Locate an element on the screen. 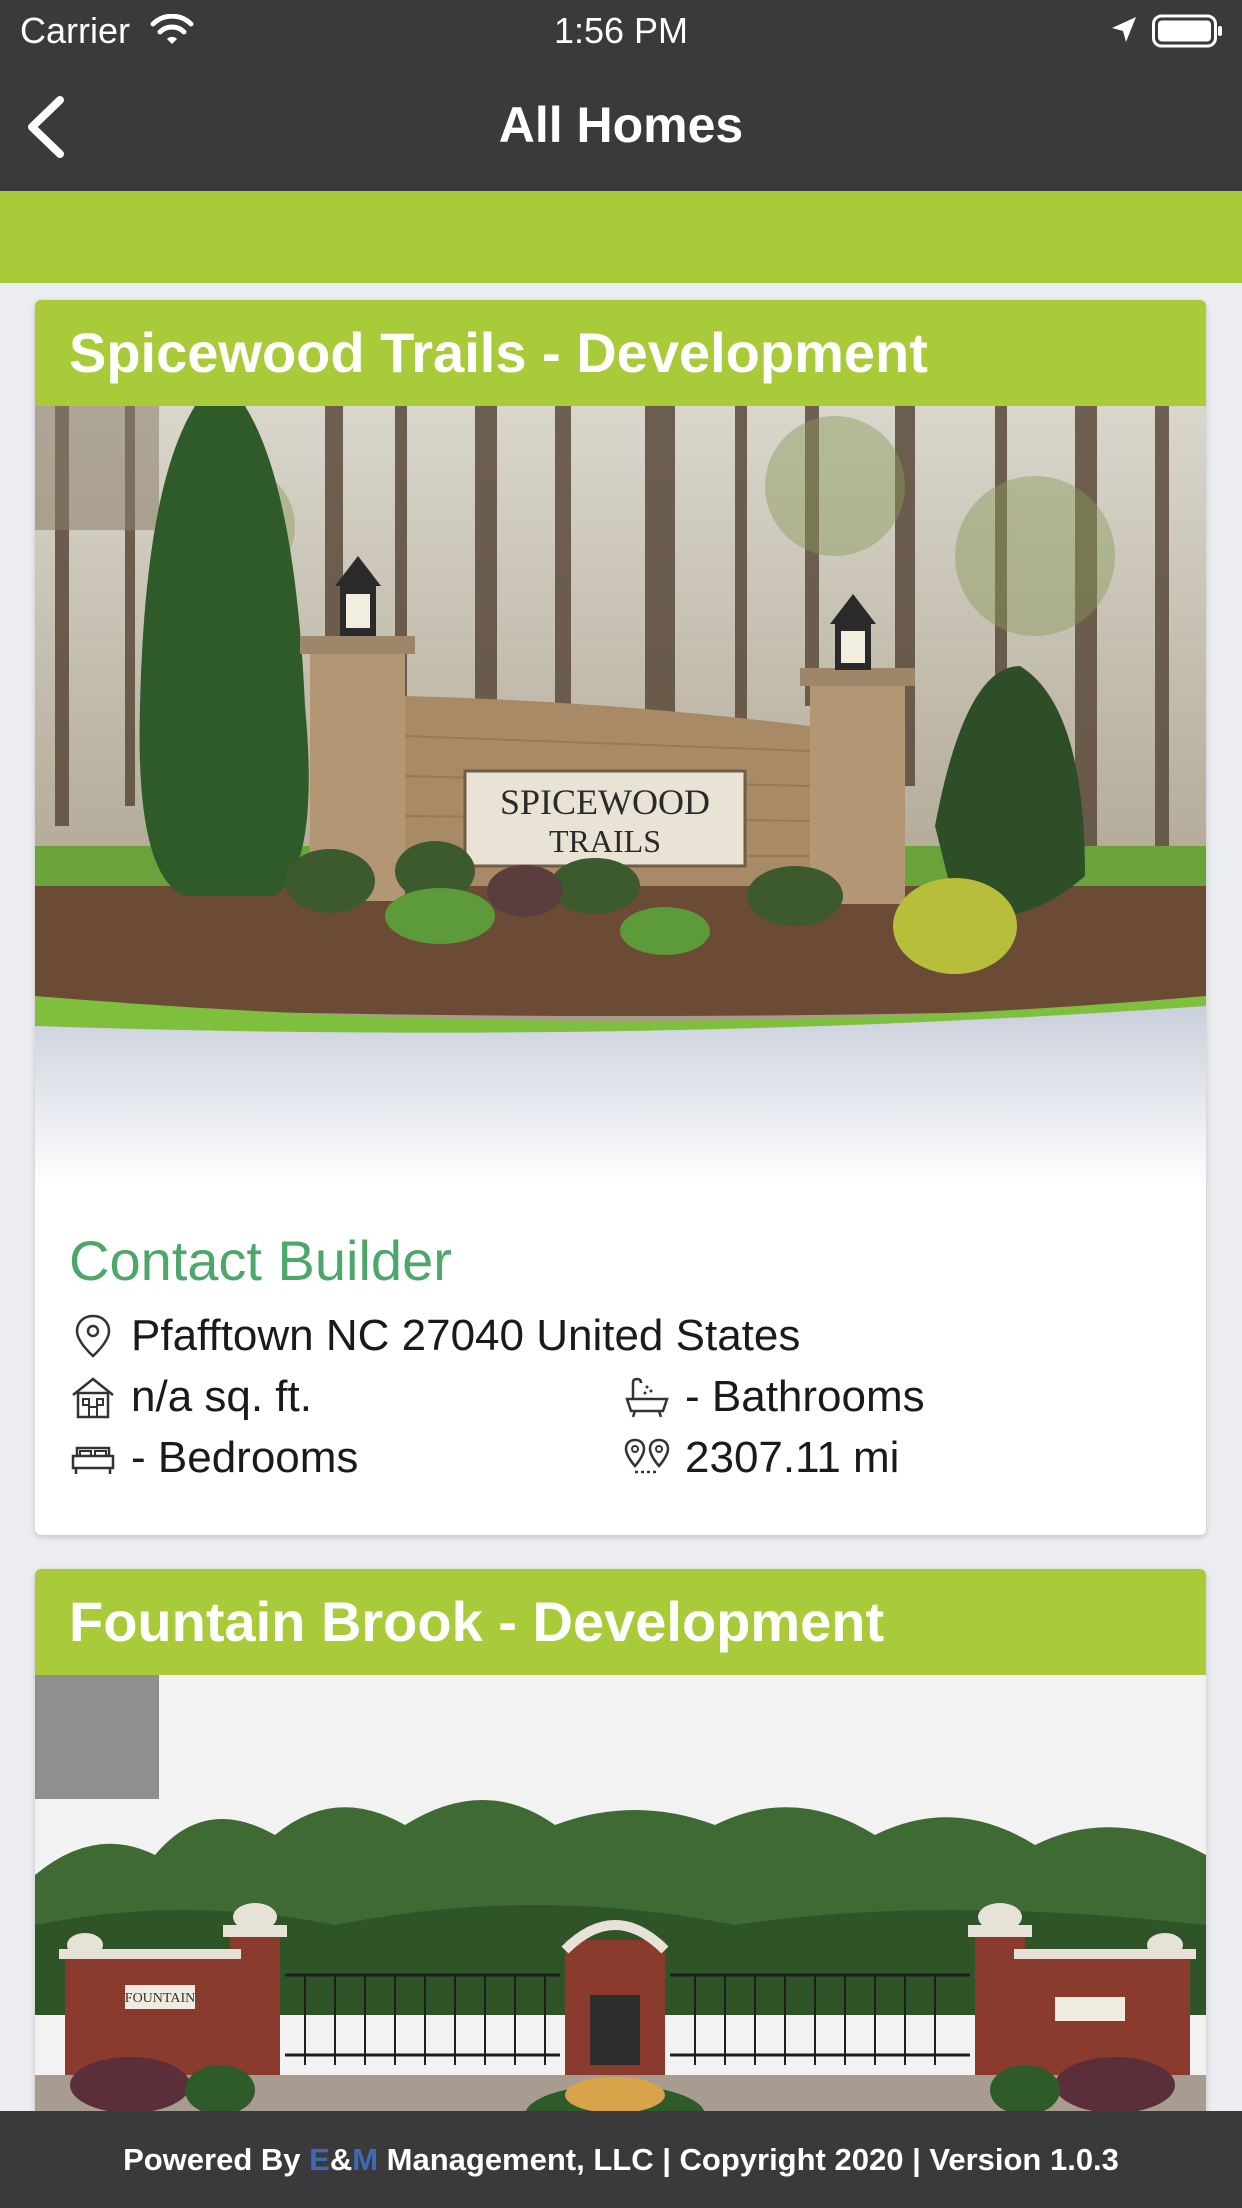  status-bar: Carrier 1:56 PM is located at coordinates (621, 31).